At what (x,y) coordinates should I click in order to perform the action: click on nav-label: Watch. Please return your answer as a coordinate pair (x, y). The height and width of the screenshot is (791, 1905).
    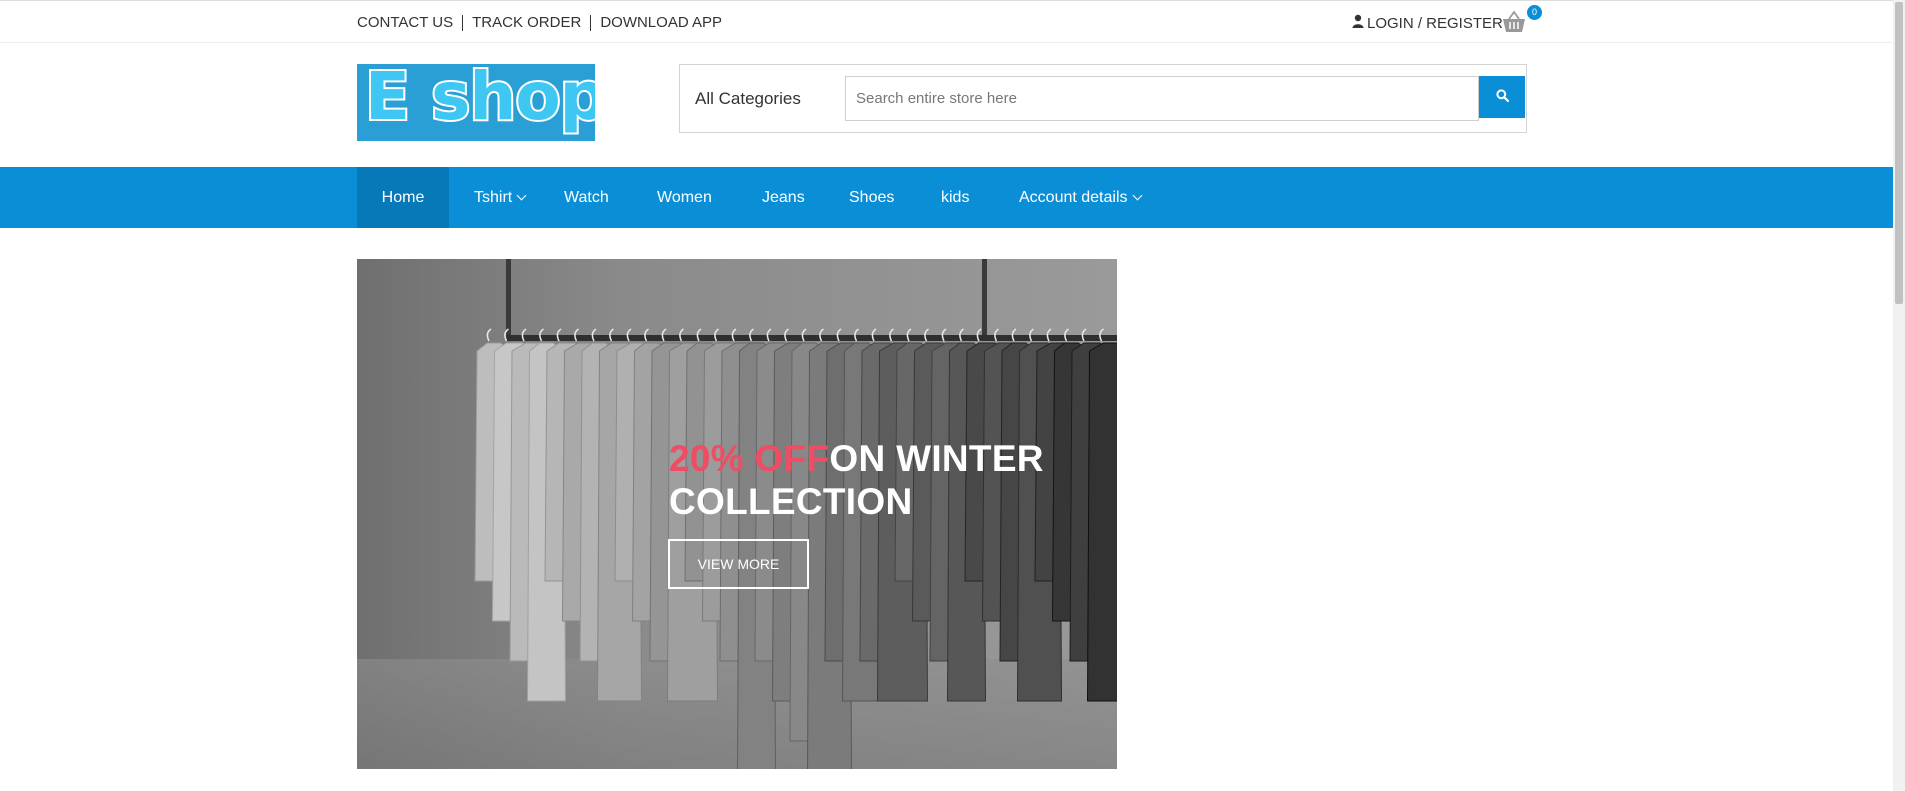
    Looking at the image, I should click on (586, 197).